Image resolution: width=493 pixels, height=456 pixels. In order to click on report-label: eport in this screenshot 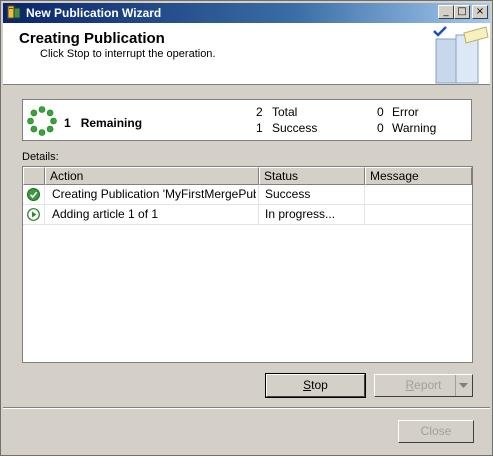, I will do `click(428, 385)`.